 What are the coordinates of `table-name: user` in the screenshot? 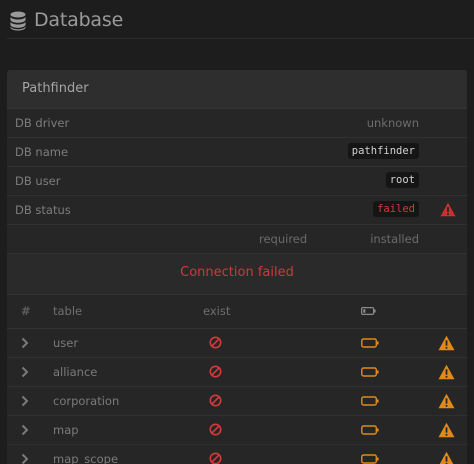 It's located at (66, 343).